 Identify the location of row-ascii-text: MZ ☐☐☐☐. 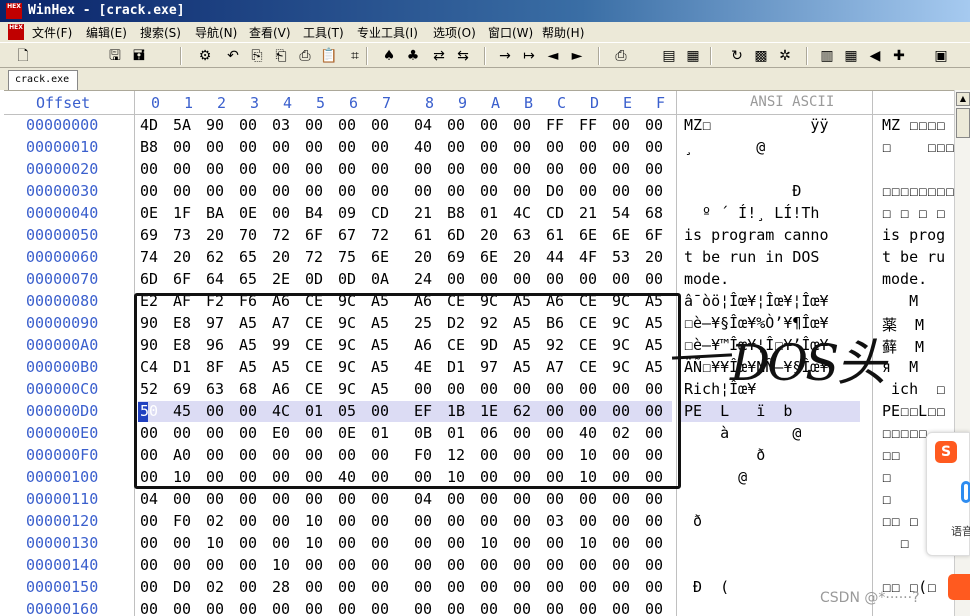
(920, 125).